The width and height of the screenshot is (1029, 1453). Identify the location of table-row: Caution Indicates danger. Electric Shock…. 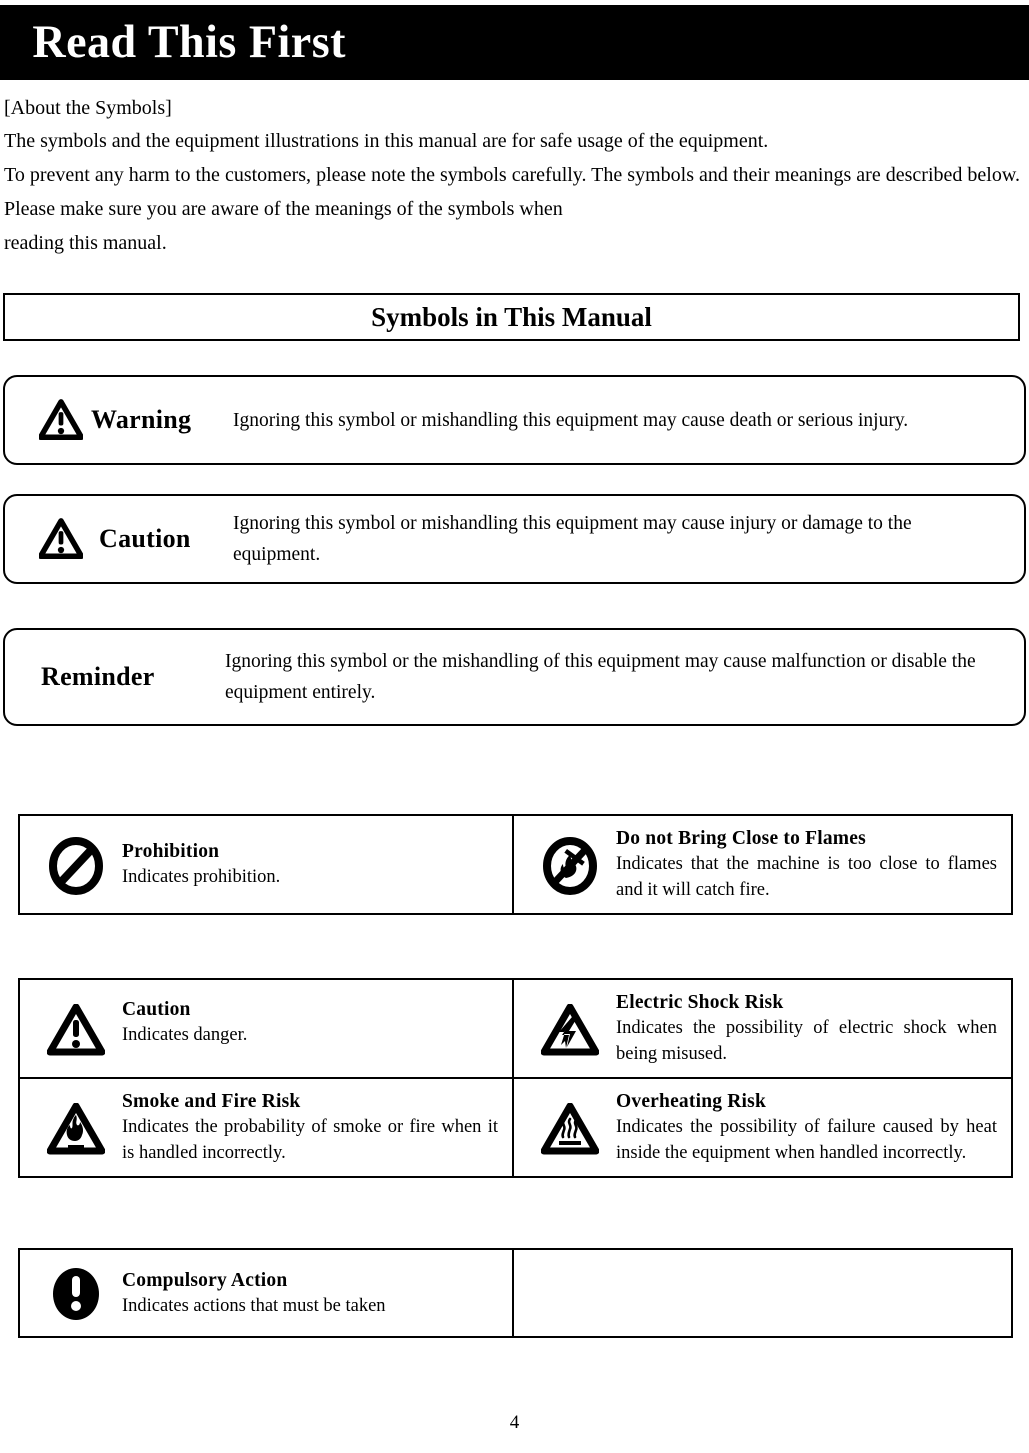
(515, 1028).